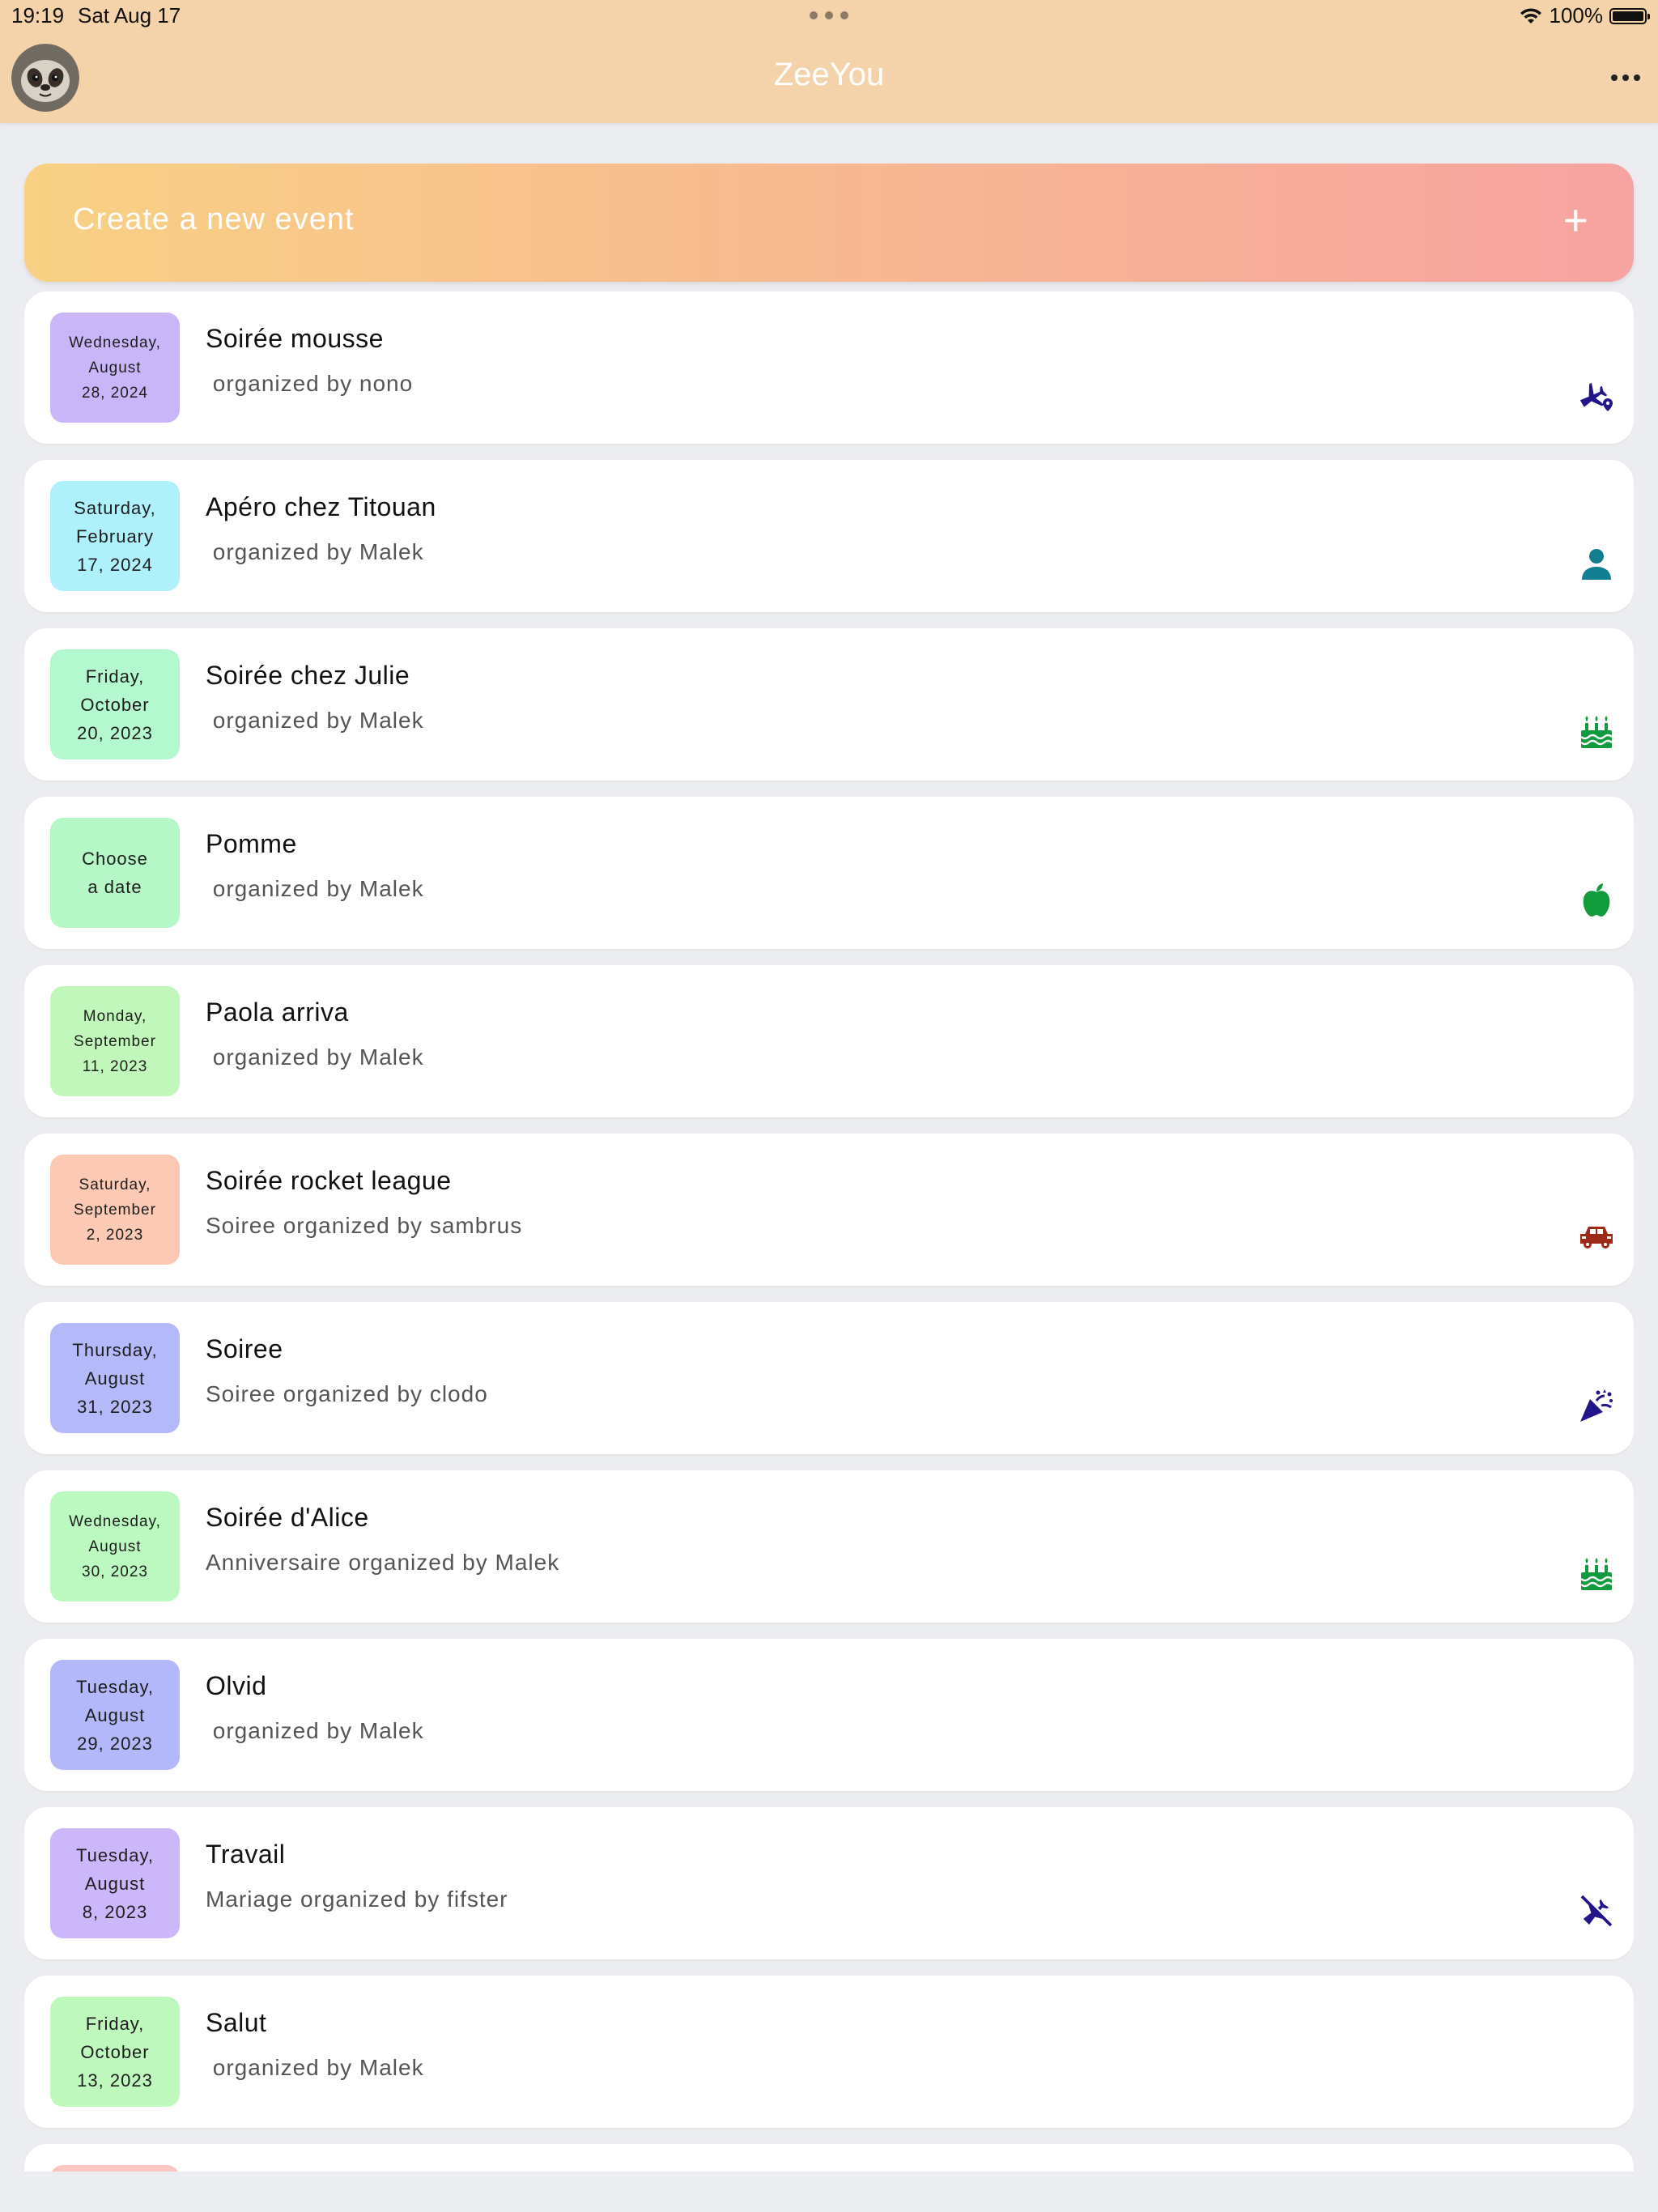 Image resolution: width=1658 pixels, height=2212 pixels. What do you see at coordinates (115, 1744) in the screenshot?
I see `date-badge-line: 29, 2023` at bounding box center [115, 1744].